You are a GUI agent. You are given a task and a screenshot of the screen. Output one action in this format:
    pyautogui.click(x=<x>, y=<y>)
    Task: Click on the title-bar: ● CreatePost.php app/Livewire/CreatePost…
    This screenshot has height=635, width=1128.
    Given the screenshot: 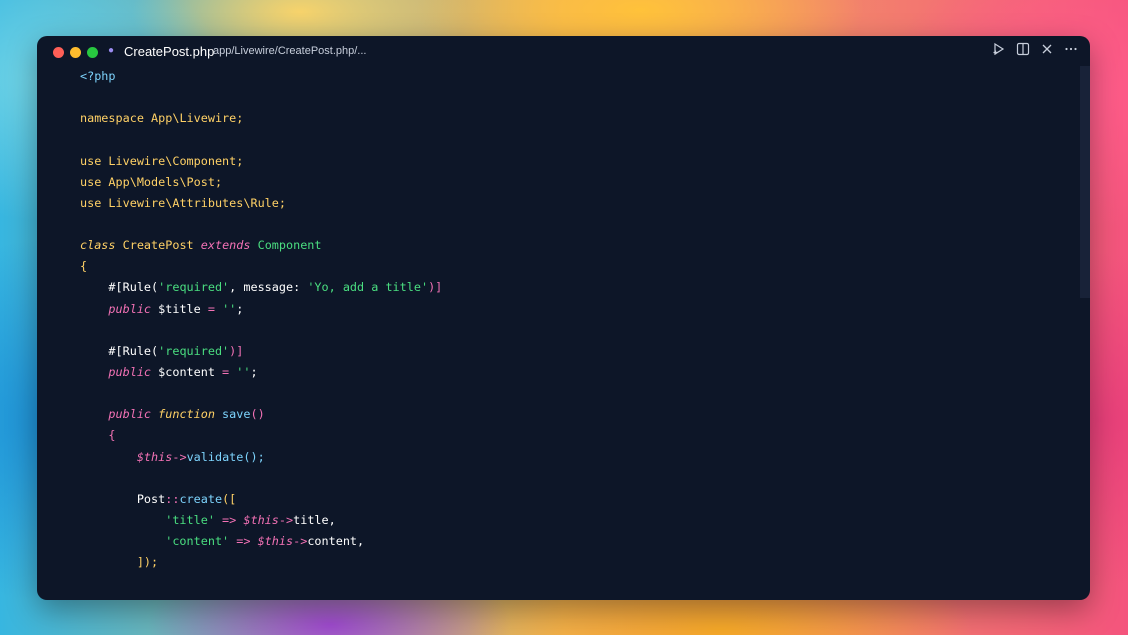 What is the action you would take?
    pyautogui.click(x=563, y=51)
    